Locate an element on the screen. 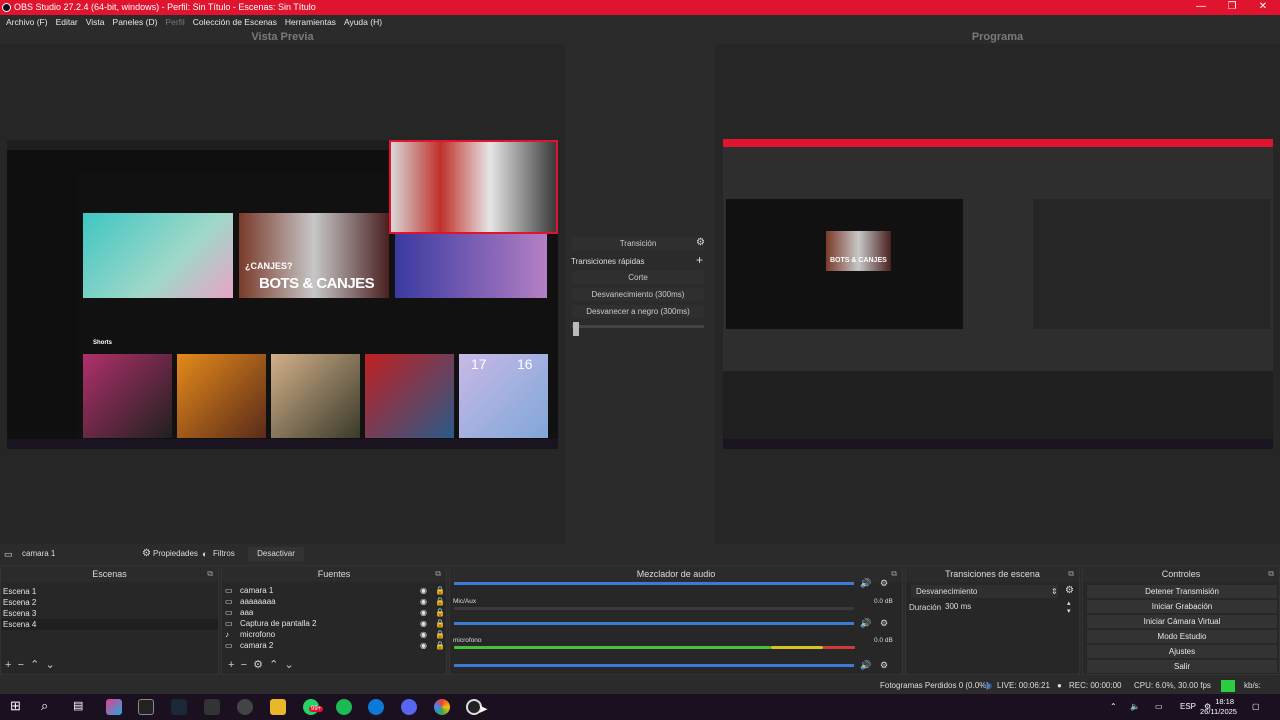 Image resolution: width=1280 pixels, height=720 pixels. filters-button: Filtros is located at coordinates (224, 554).